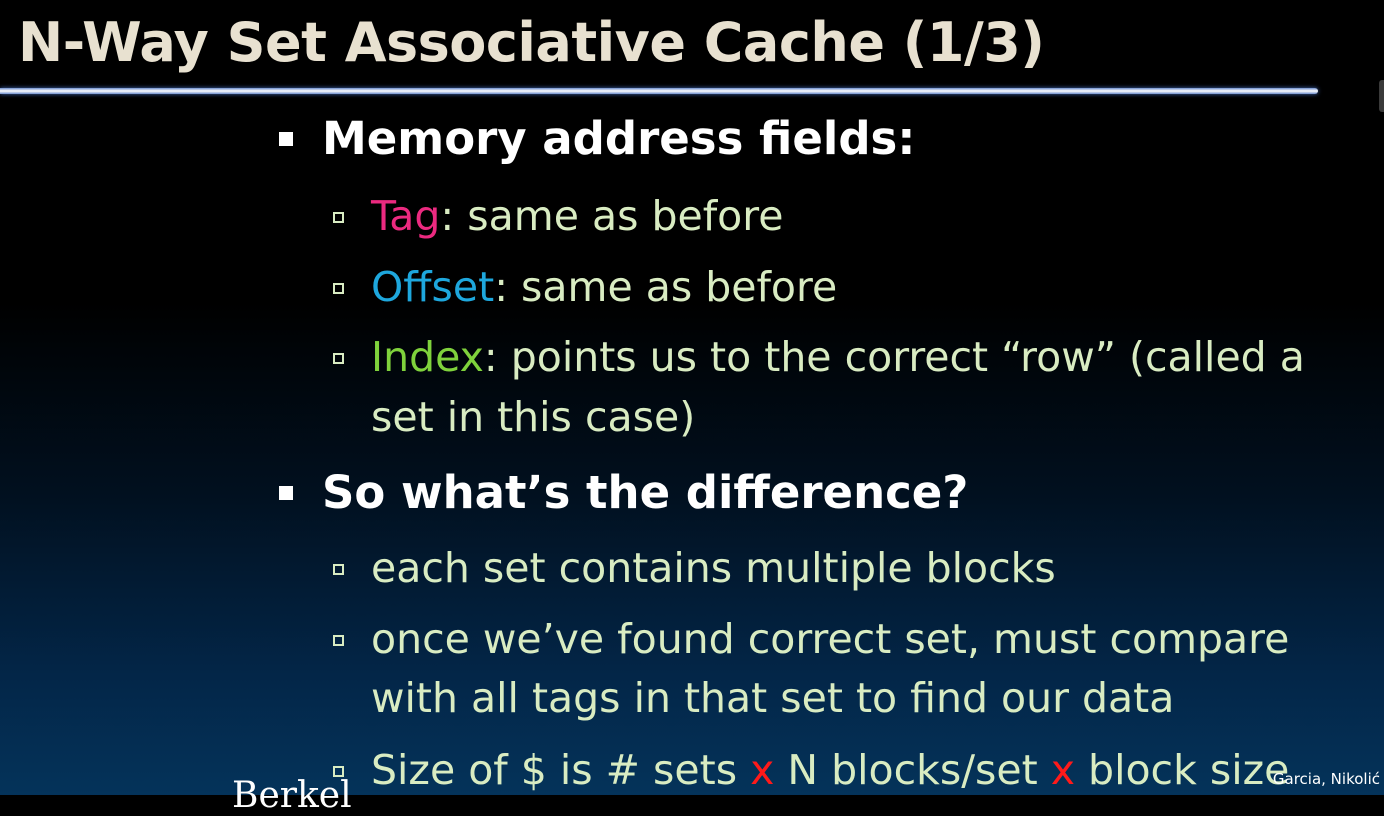  What do you see at coordinates (406, 216) in the screenshot?
I see `tag-term: Tag` at bounding box center [406, 216].